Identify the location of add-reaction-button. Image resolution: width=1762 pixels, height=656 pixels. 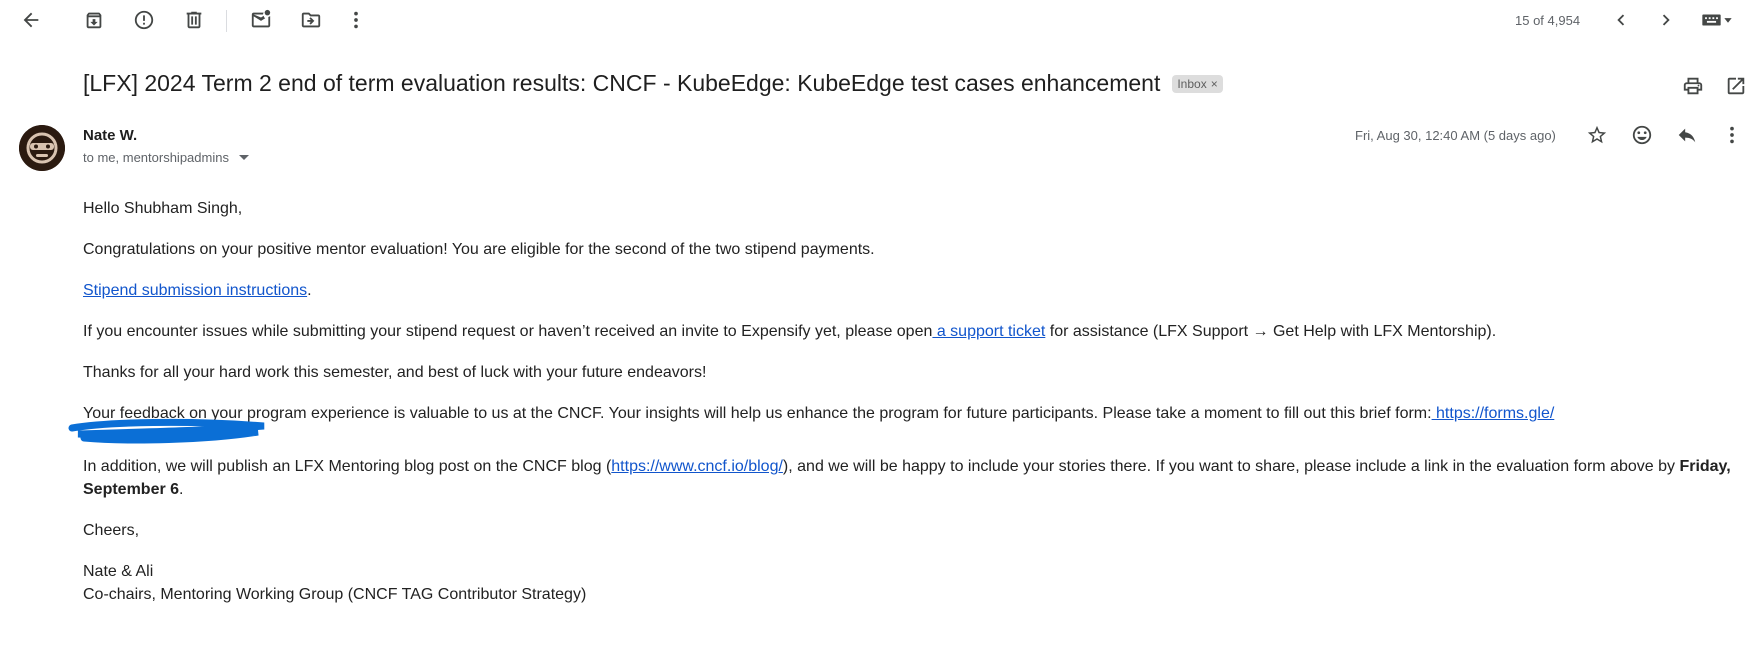
(1642, 135).